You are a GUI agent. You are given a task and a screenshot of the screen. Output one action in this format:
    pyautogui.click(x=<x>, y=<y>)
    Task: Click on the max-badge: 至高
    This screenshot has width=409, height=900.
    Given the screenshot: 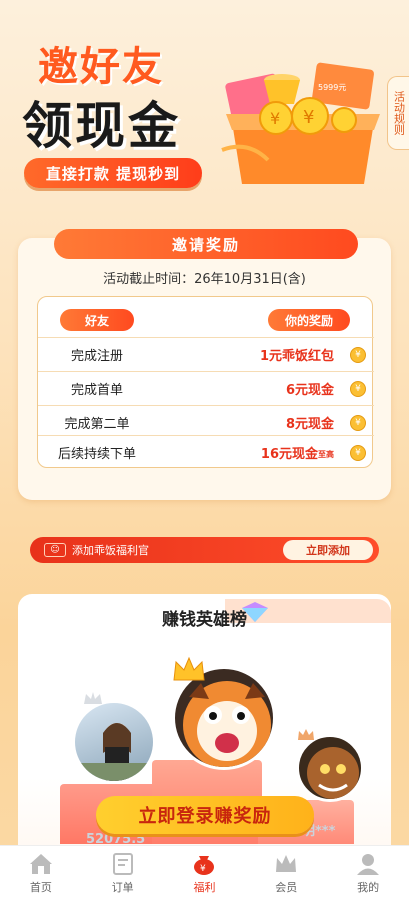 What is the action you would take?
    pyautogui.click(x=326, y=454)
    